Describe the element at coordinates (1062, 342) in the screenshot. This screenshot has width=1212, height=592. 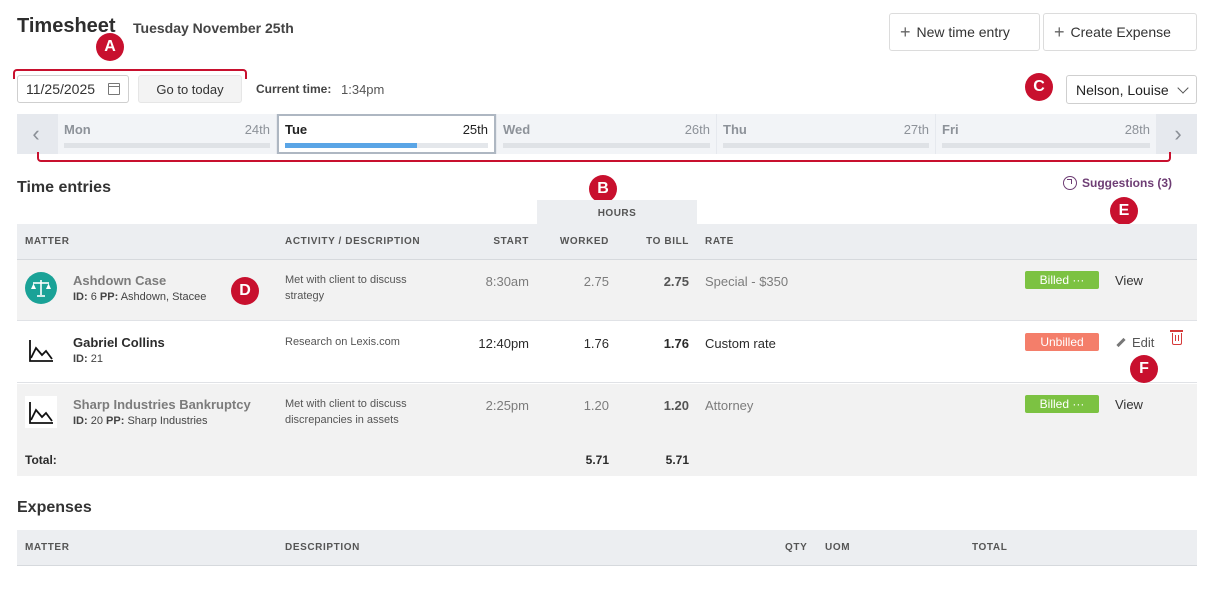
I see `unbilled-badge: Unbilled` at that location.